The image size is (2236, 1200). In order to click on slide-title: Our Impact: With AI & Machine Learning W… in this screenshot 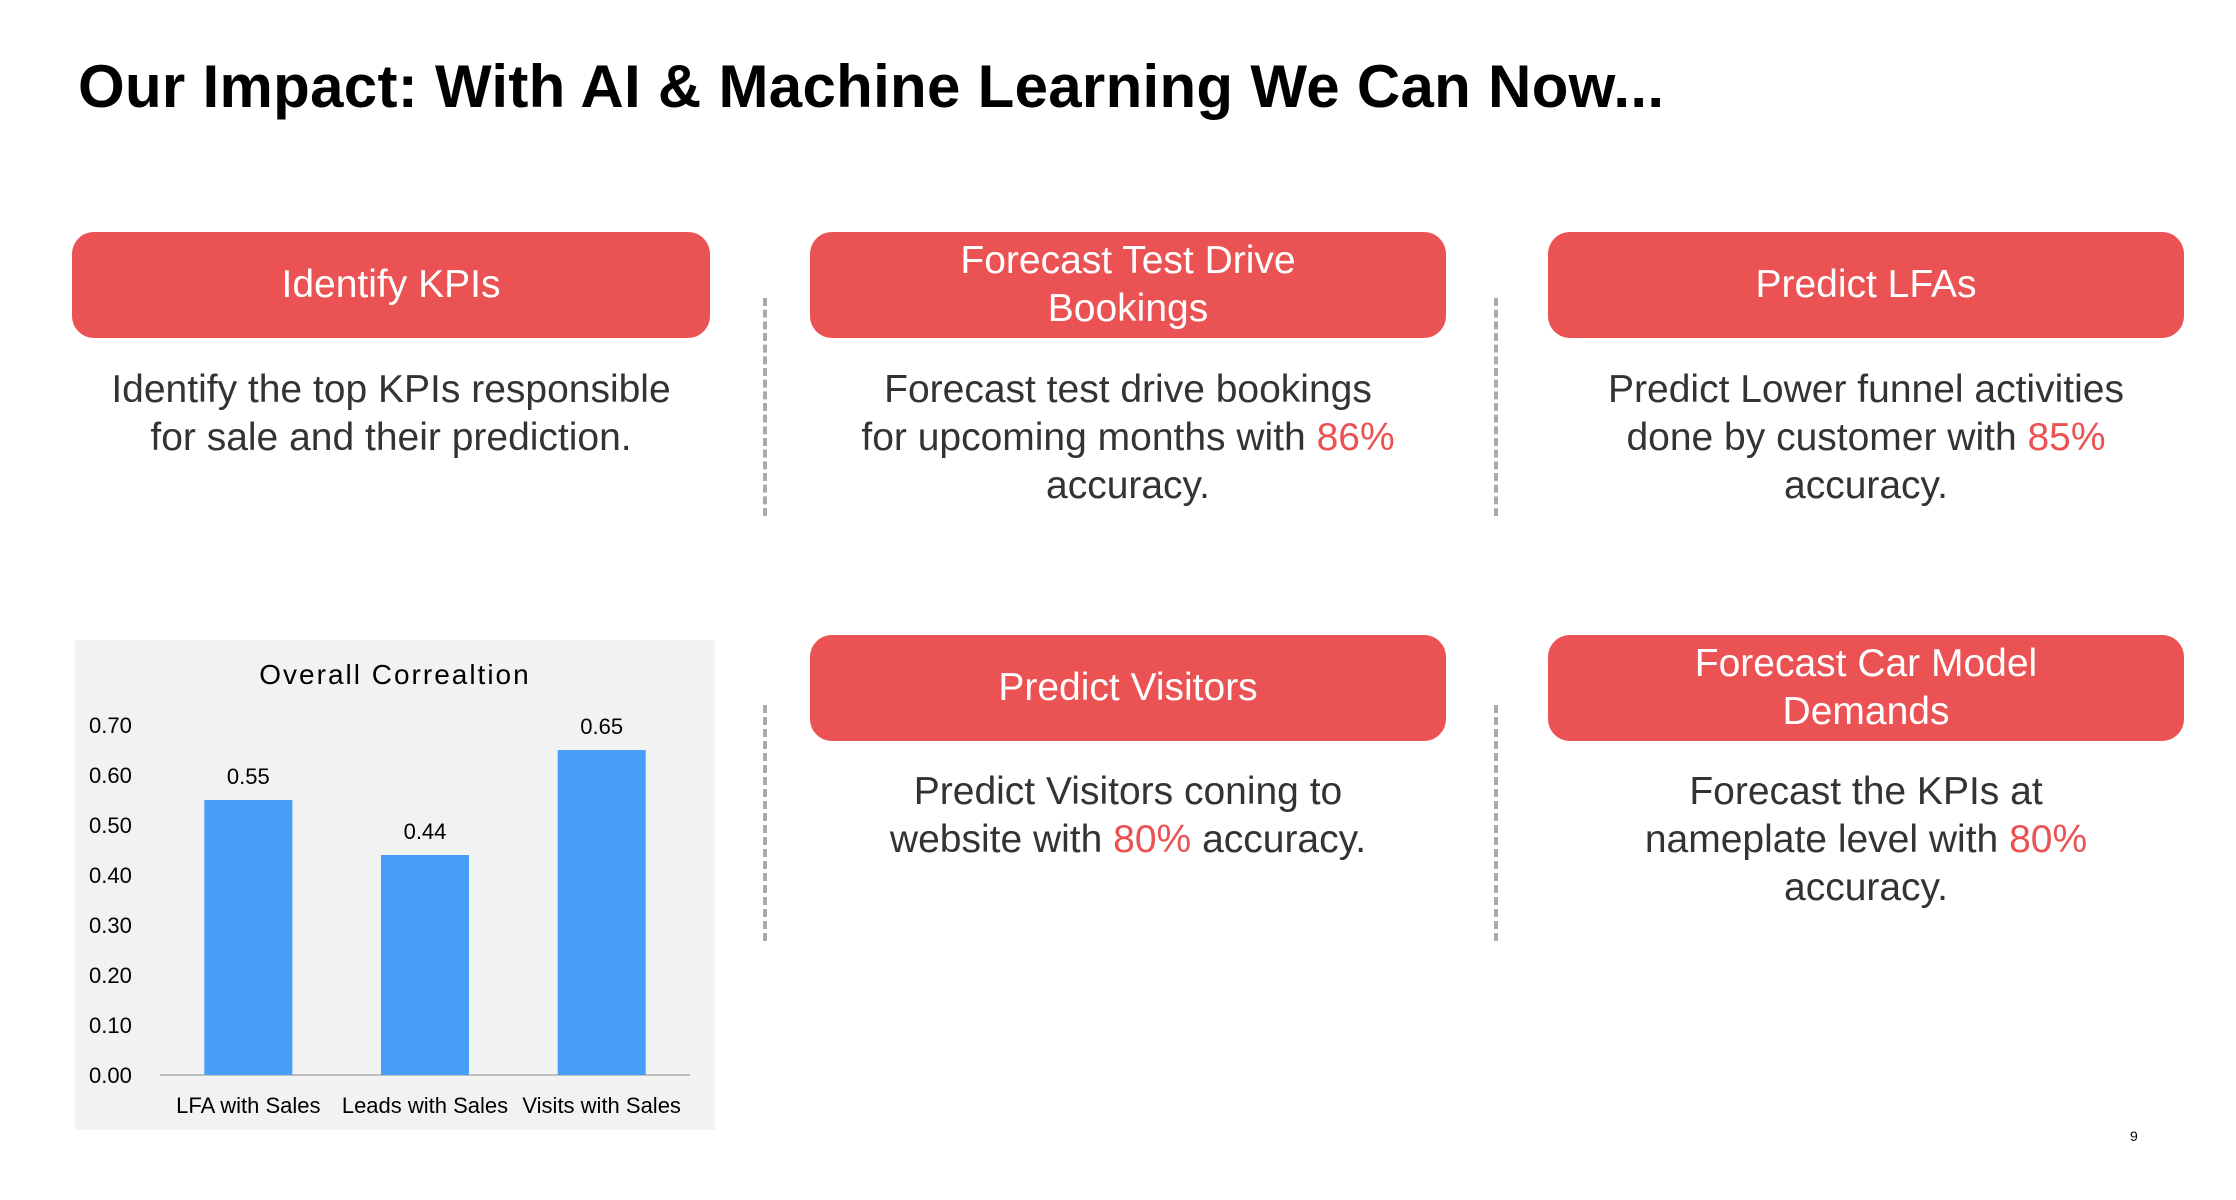, I will do `click(871, 86)`.